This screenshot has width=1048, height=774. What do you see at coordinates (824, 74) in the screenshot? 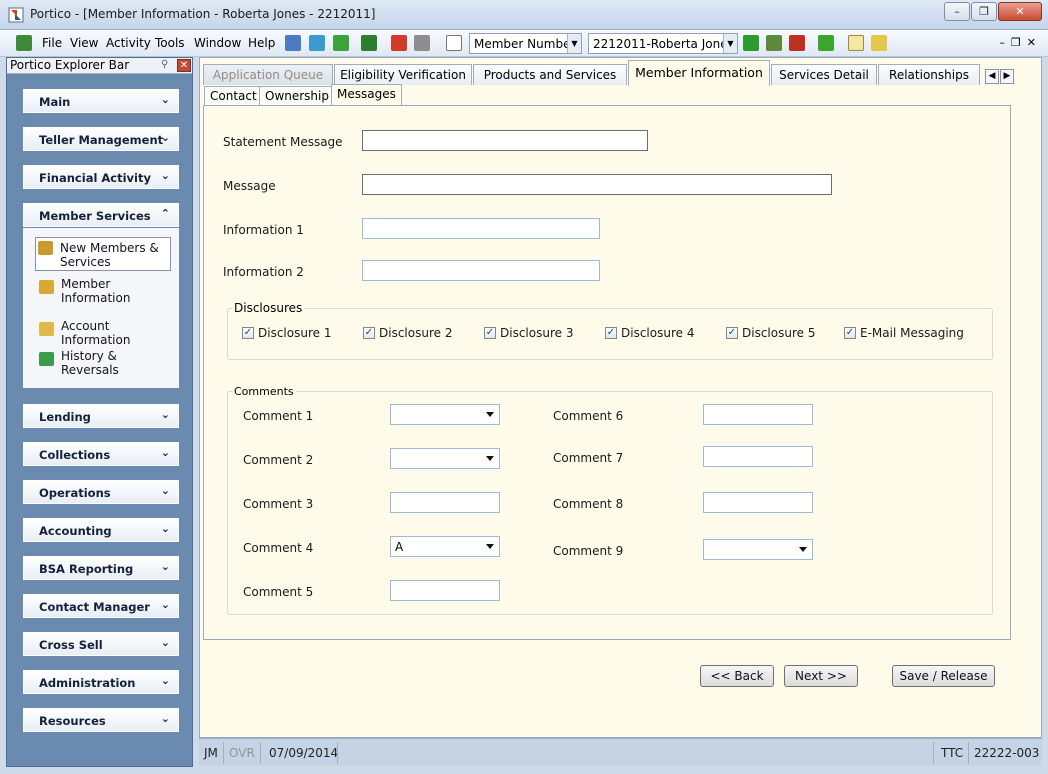
I see `tab-services-detail: Services Detail` at bounding box center [824, 74].